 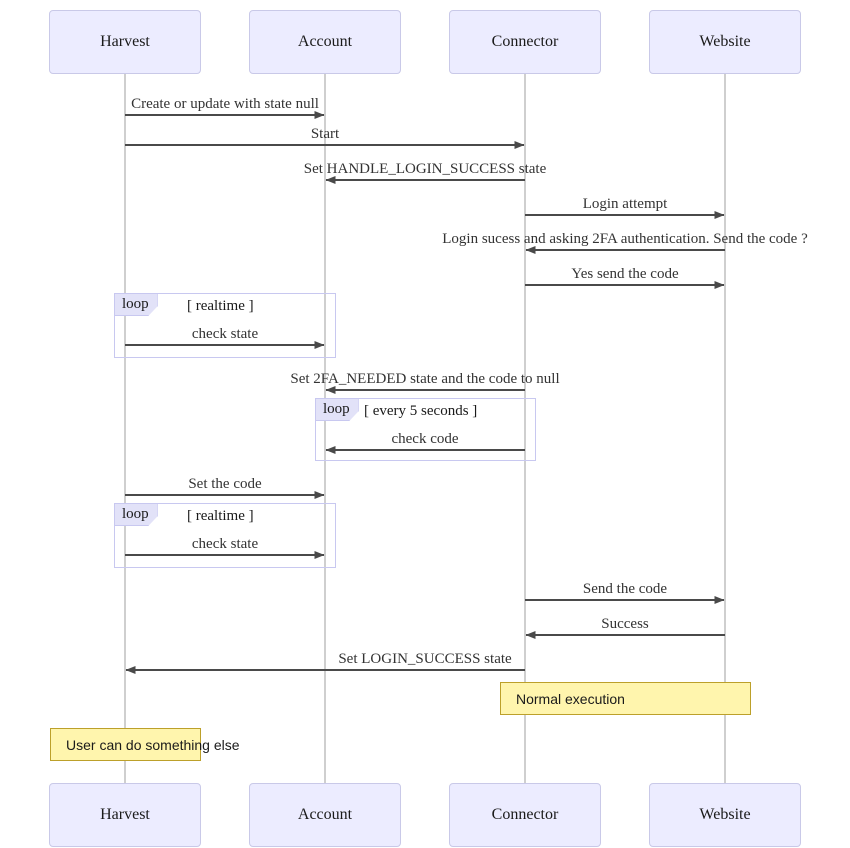 What do you see at coordinates (625, 624) in the screenshot?
I see `message-label-m13: Success` at bounding box center [625, 624].